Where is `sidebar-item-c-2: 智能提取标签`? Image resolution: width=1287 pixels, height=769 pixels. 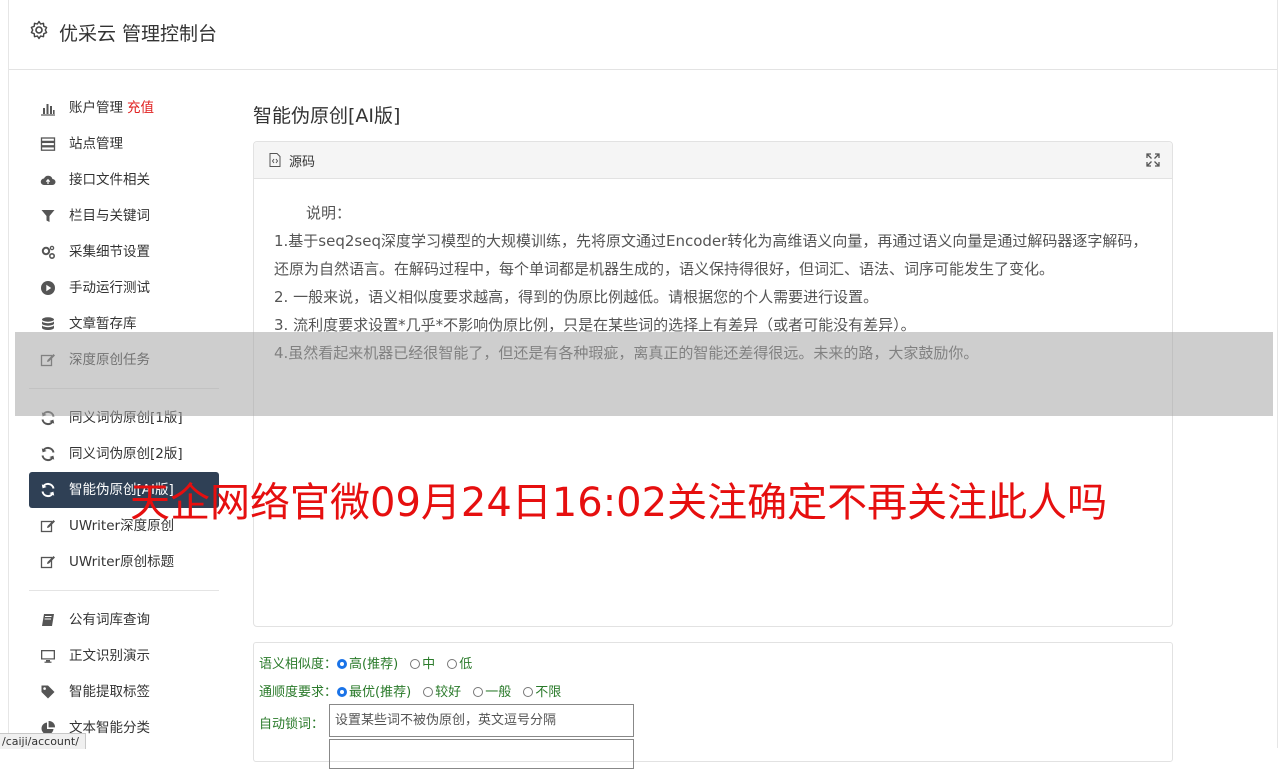
sidebar-item-c-2: 智能提取标签 is located at coordinates (124, 692).